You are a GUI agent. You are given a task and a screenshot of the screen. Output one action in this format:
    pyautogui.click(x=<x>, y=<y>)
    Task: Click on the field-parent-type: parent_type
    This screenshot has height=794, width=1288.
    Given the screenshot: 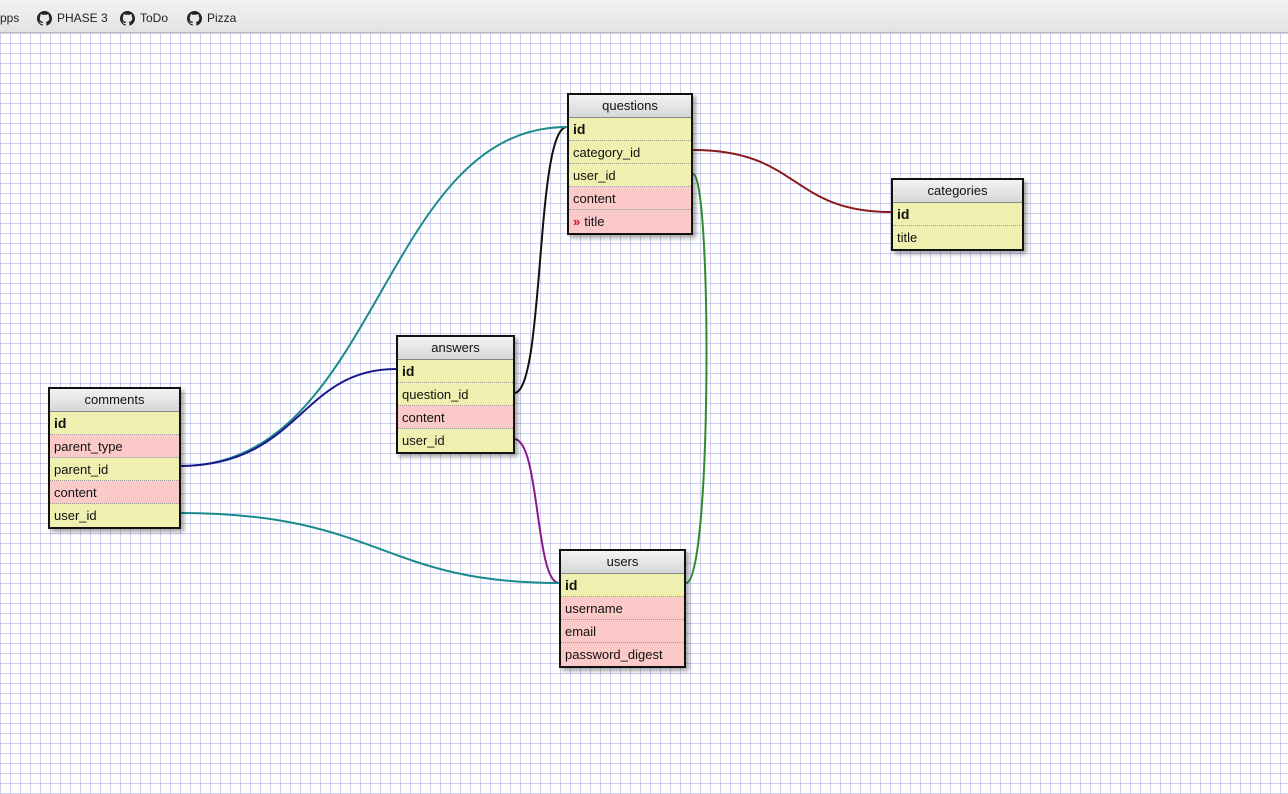 What is the action you would take?
    pyautogui.click(x=114, y=446)
    